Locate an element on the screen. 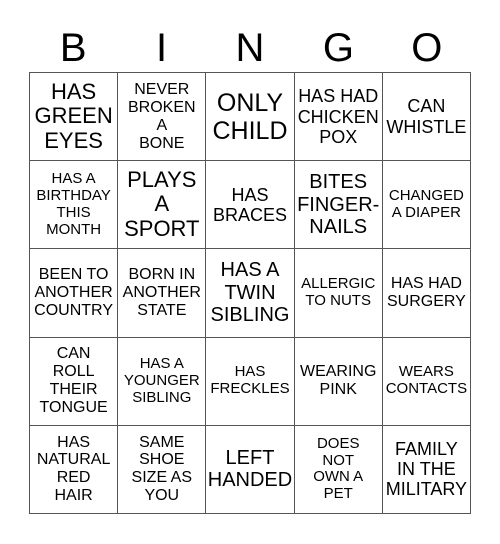 The width and height of the screenshot is (500, 544). bingo-cell: HAS HAD SURGERY is located at coordinates (426, 293).